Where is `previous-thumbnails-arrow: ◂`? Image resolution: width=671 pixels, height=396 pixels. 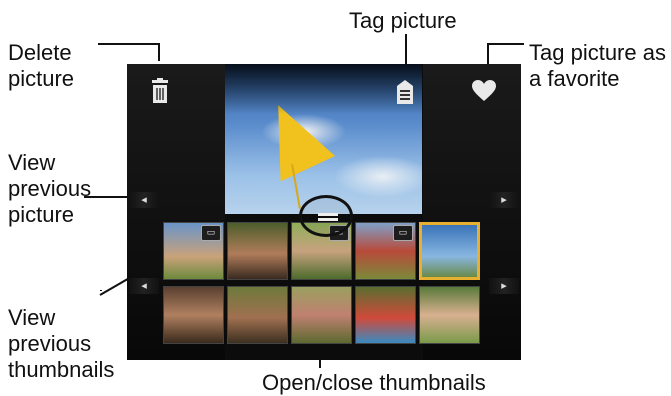 previous-thumbnails-arrow: ◂ is located at coordinates (144, 286).